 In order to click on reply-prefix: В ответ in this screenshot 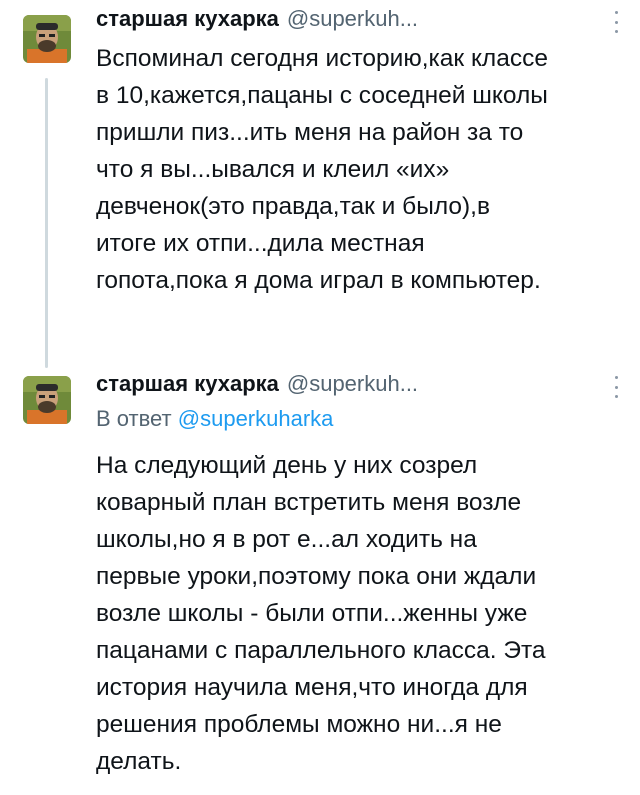, I will do `click(134, 418)`.